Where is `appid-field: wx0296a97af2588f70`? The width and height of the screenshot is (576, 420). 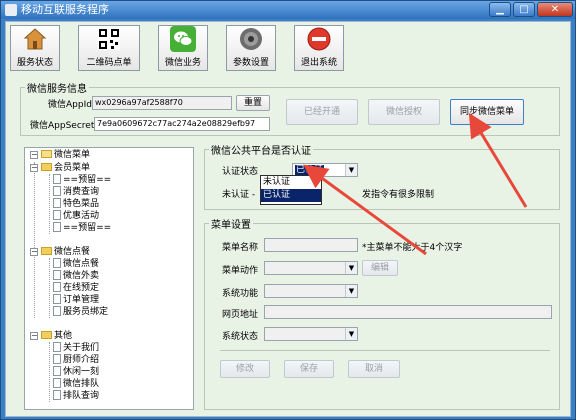
appid-field: wx0296a97af2588f70 is located at coordinates (162, 103).